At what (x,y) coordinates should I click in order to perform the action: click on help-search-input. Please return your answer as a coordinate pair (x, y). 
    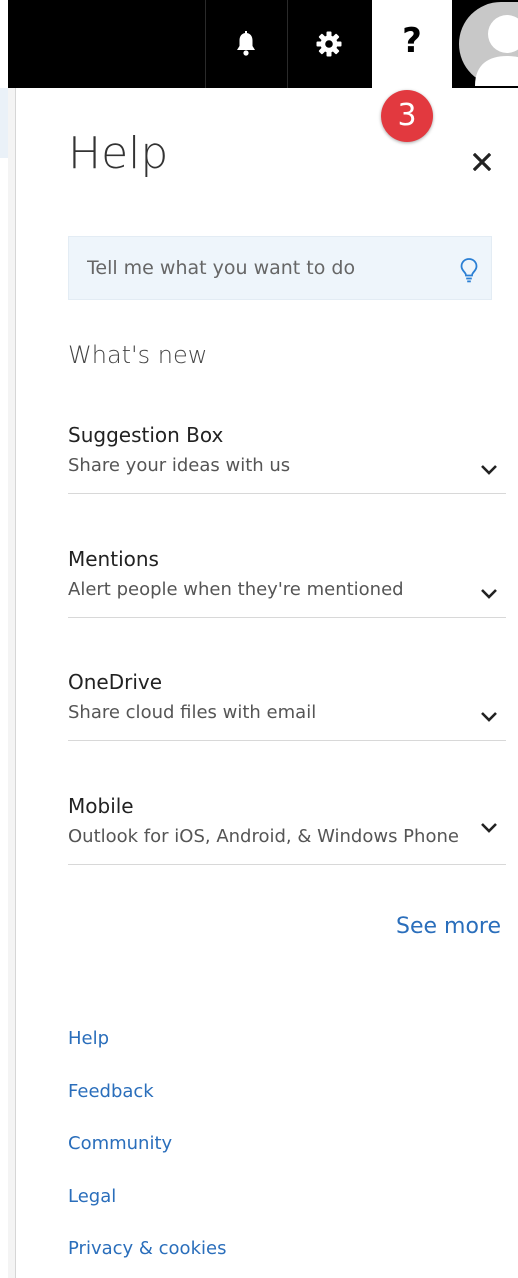
    Looking at the image, I should click on (263, 268).